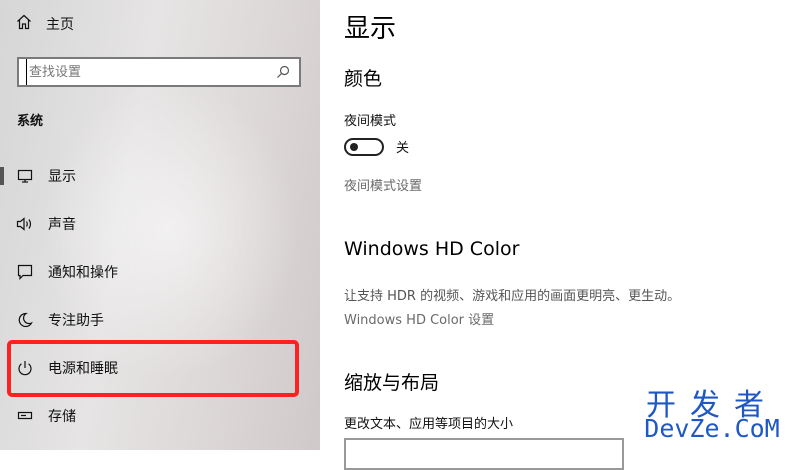  I want to click on sidebar-item-sound: 声音, so click(160, 224).